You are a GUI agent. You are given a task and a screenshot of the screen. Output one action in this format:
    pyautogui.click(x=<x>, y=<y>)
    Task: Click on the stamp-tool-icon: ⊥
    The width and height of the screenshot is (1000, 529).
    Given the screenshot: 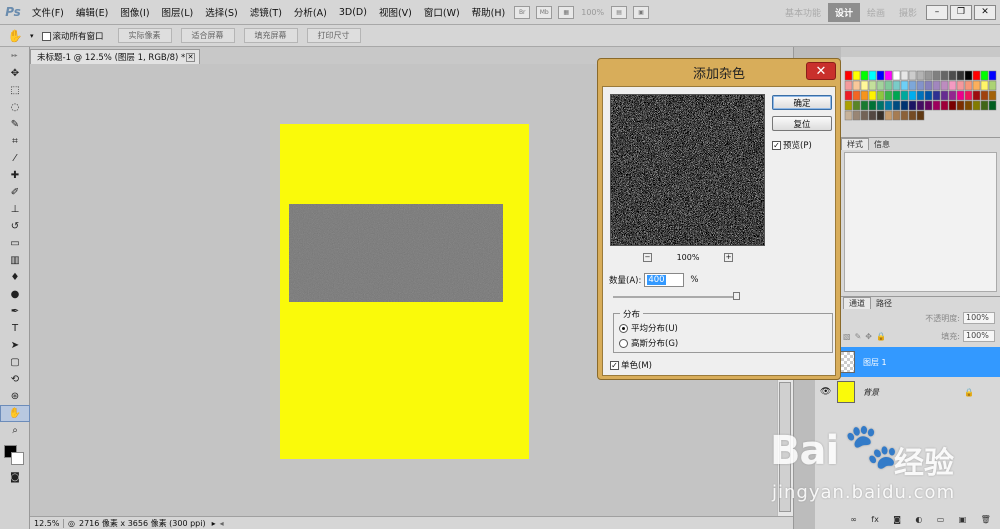 What is the action you would take?
    pyautogui.click(x=15, y=209)
    